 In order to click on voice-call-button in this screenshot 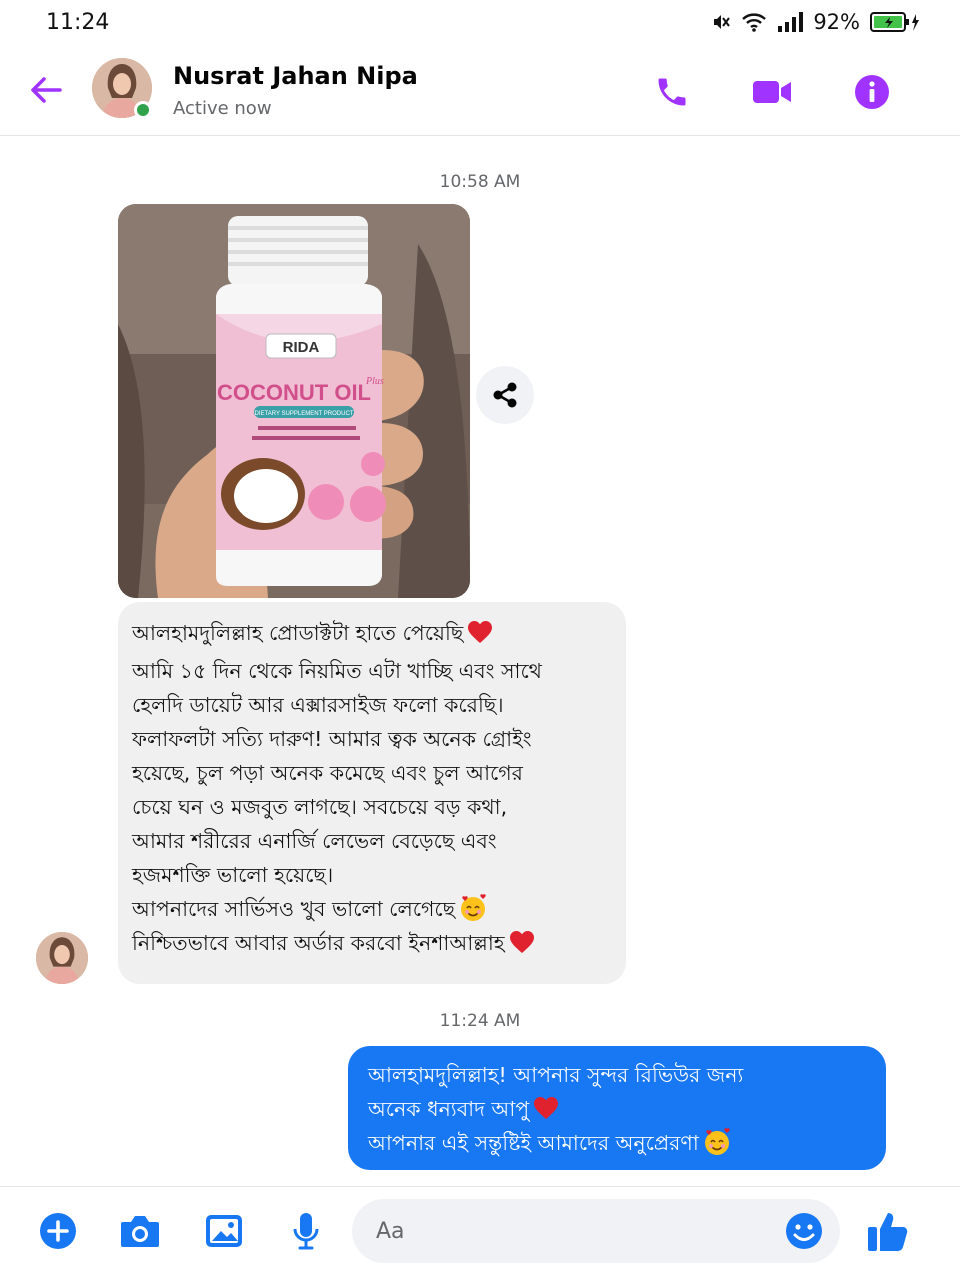, I will do `click(672, 92)`.